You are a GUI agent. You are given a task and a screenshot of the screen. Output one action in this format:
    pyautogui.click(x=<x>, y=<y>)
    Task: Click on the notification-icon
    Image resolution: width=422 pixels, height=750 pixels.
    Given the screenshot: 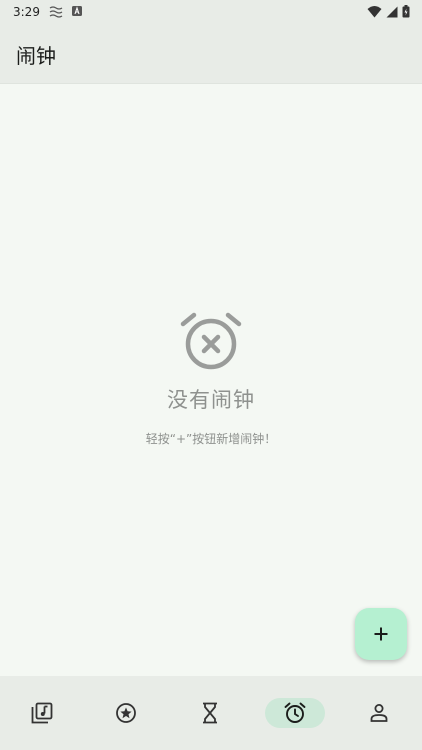 What is the action you would take?
    pyautogui.click(x=56, y=12)
    